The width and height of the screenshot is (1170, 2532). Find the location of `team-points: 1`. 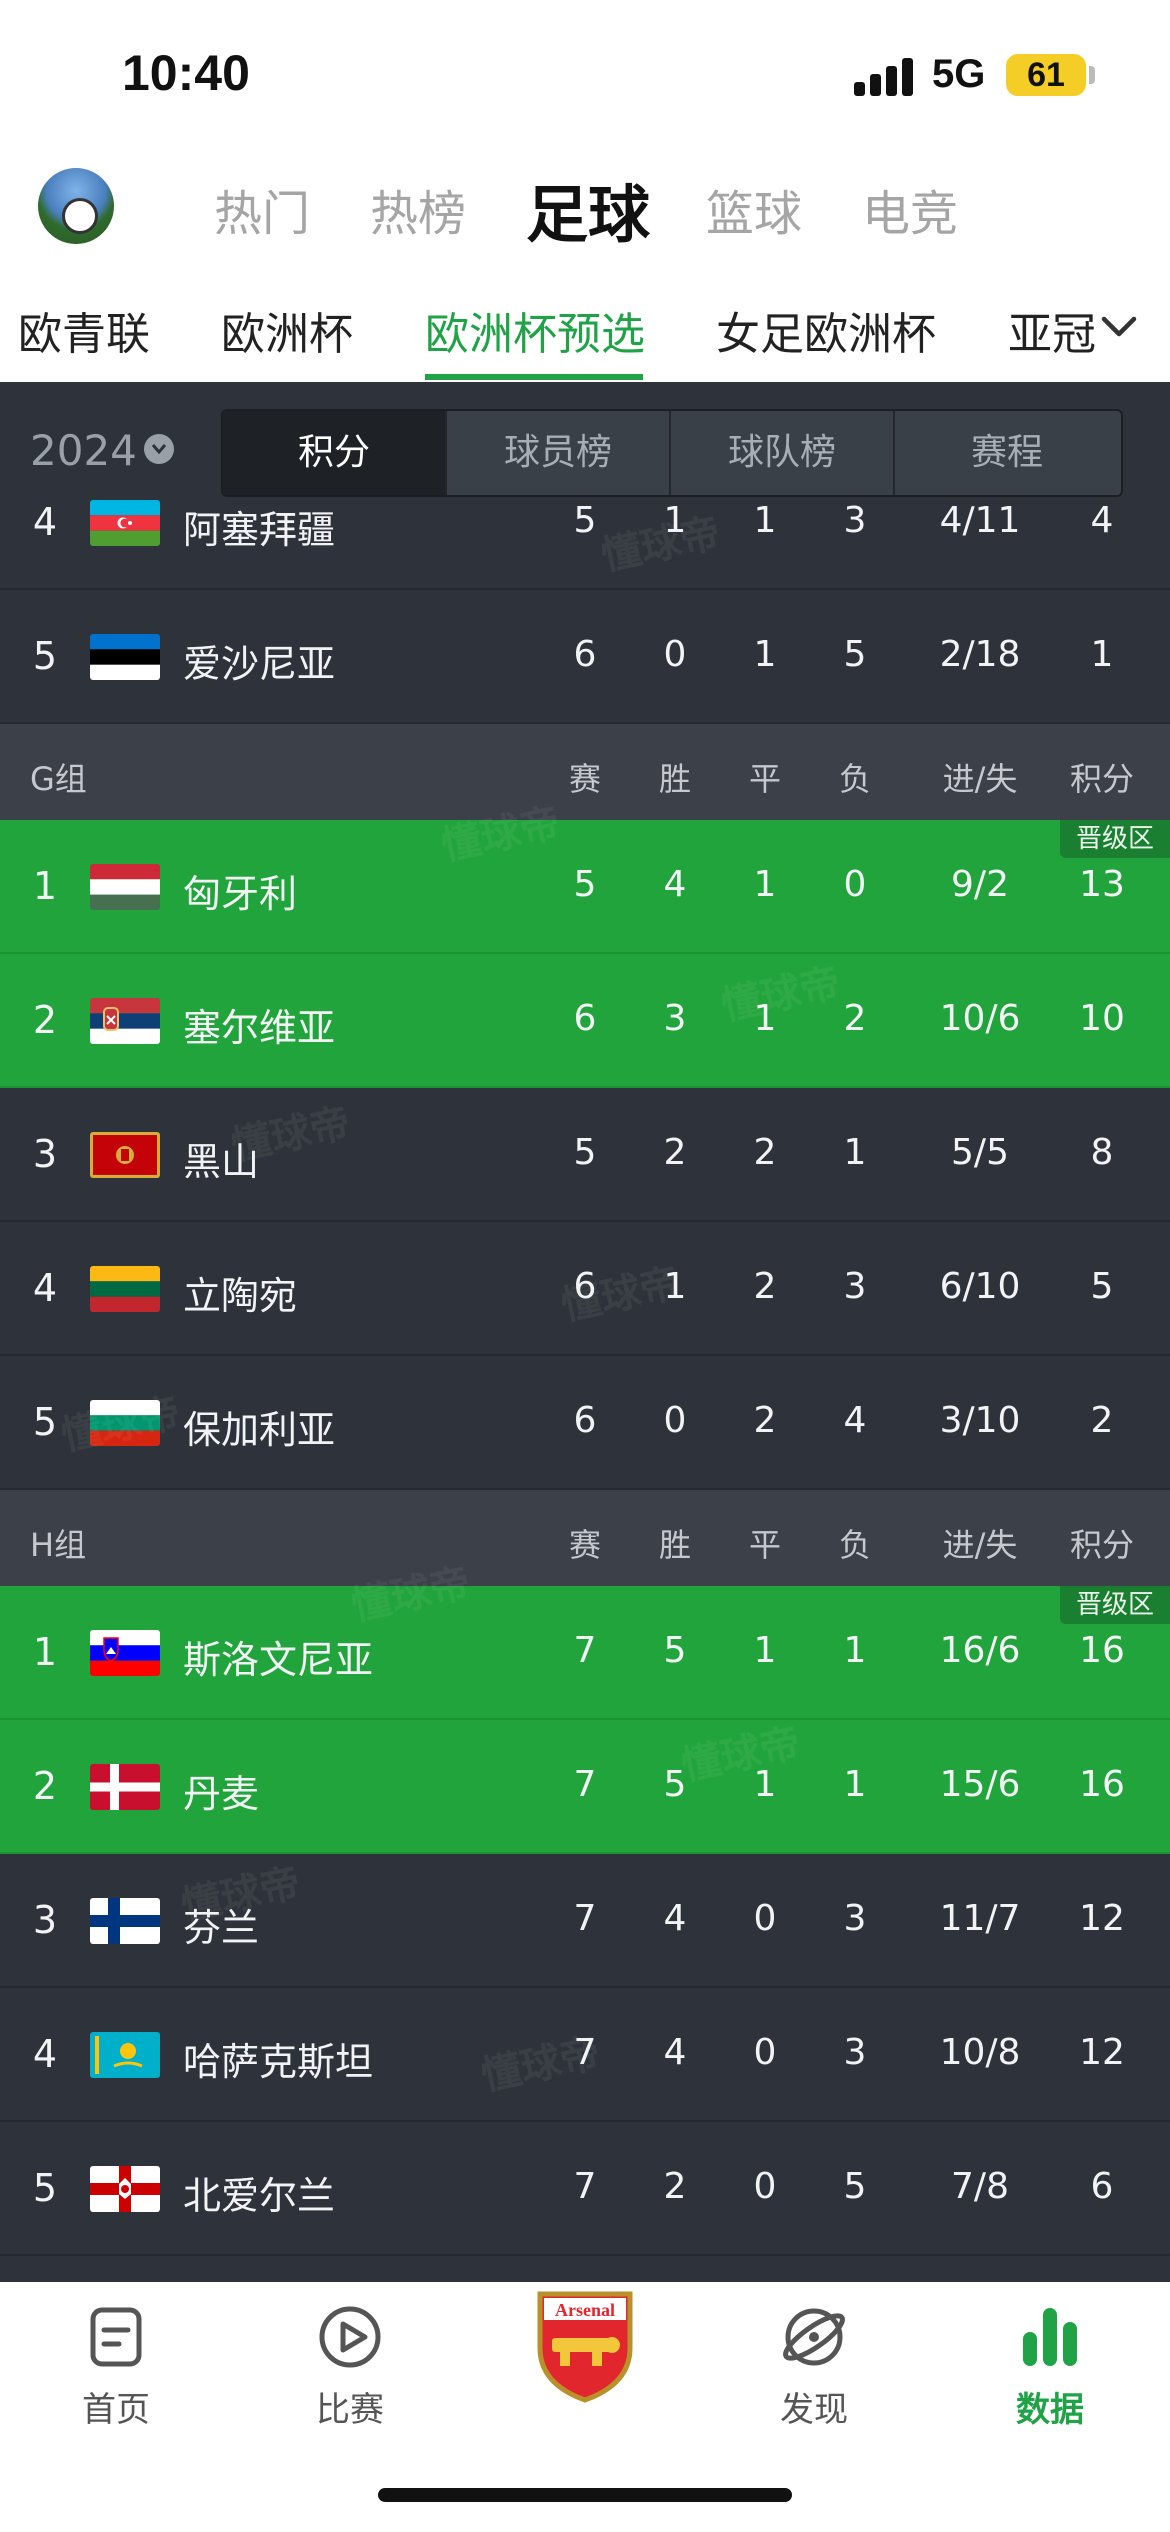

team-points: 1 is located at coordinates (1102, 654).